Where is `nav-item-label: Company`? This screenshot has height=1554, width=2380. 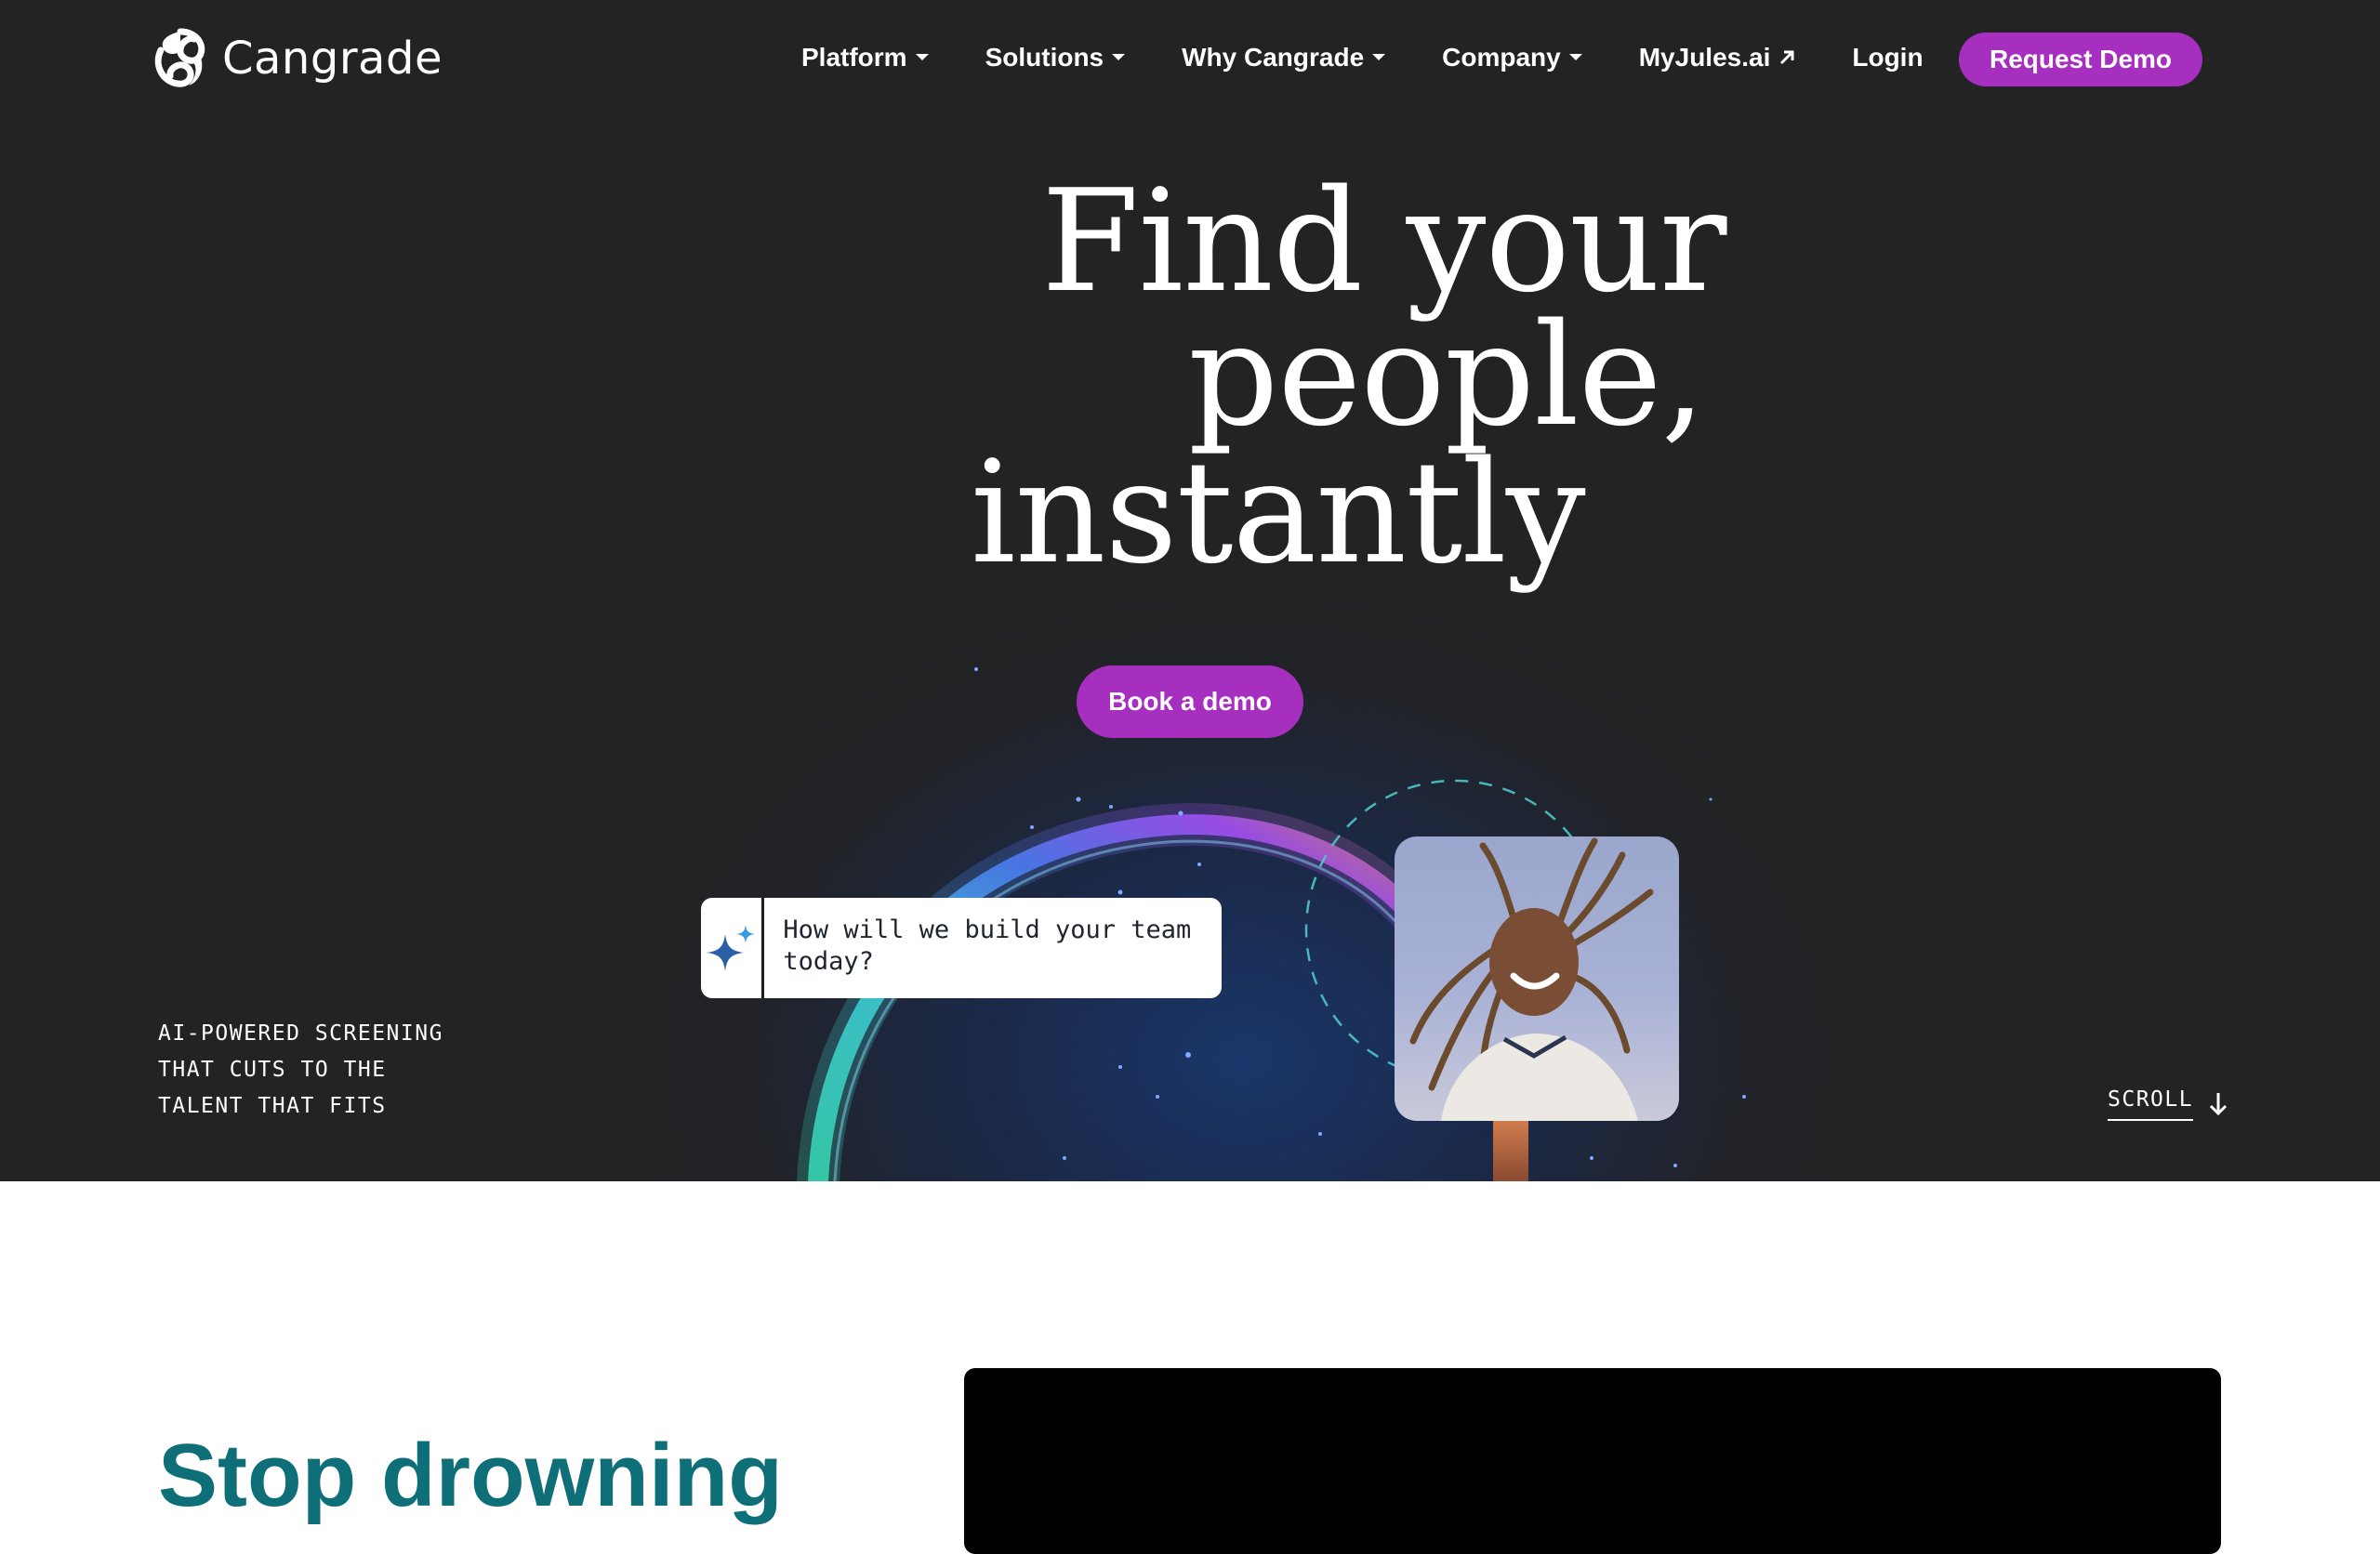
nav-item-label: Company is located at coordinates (1501, 57).